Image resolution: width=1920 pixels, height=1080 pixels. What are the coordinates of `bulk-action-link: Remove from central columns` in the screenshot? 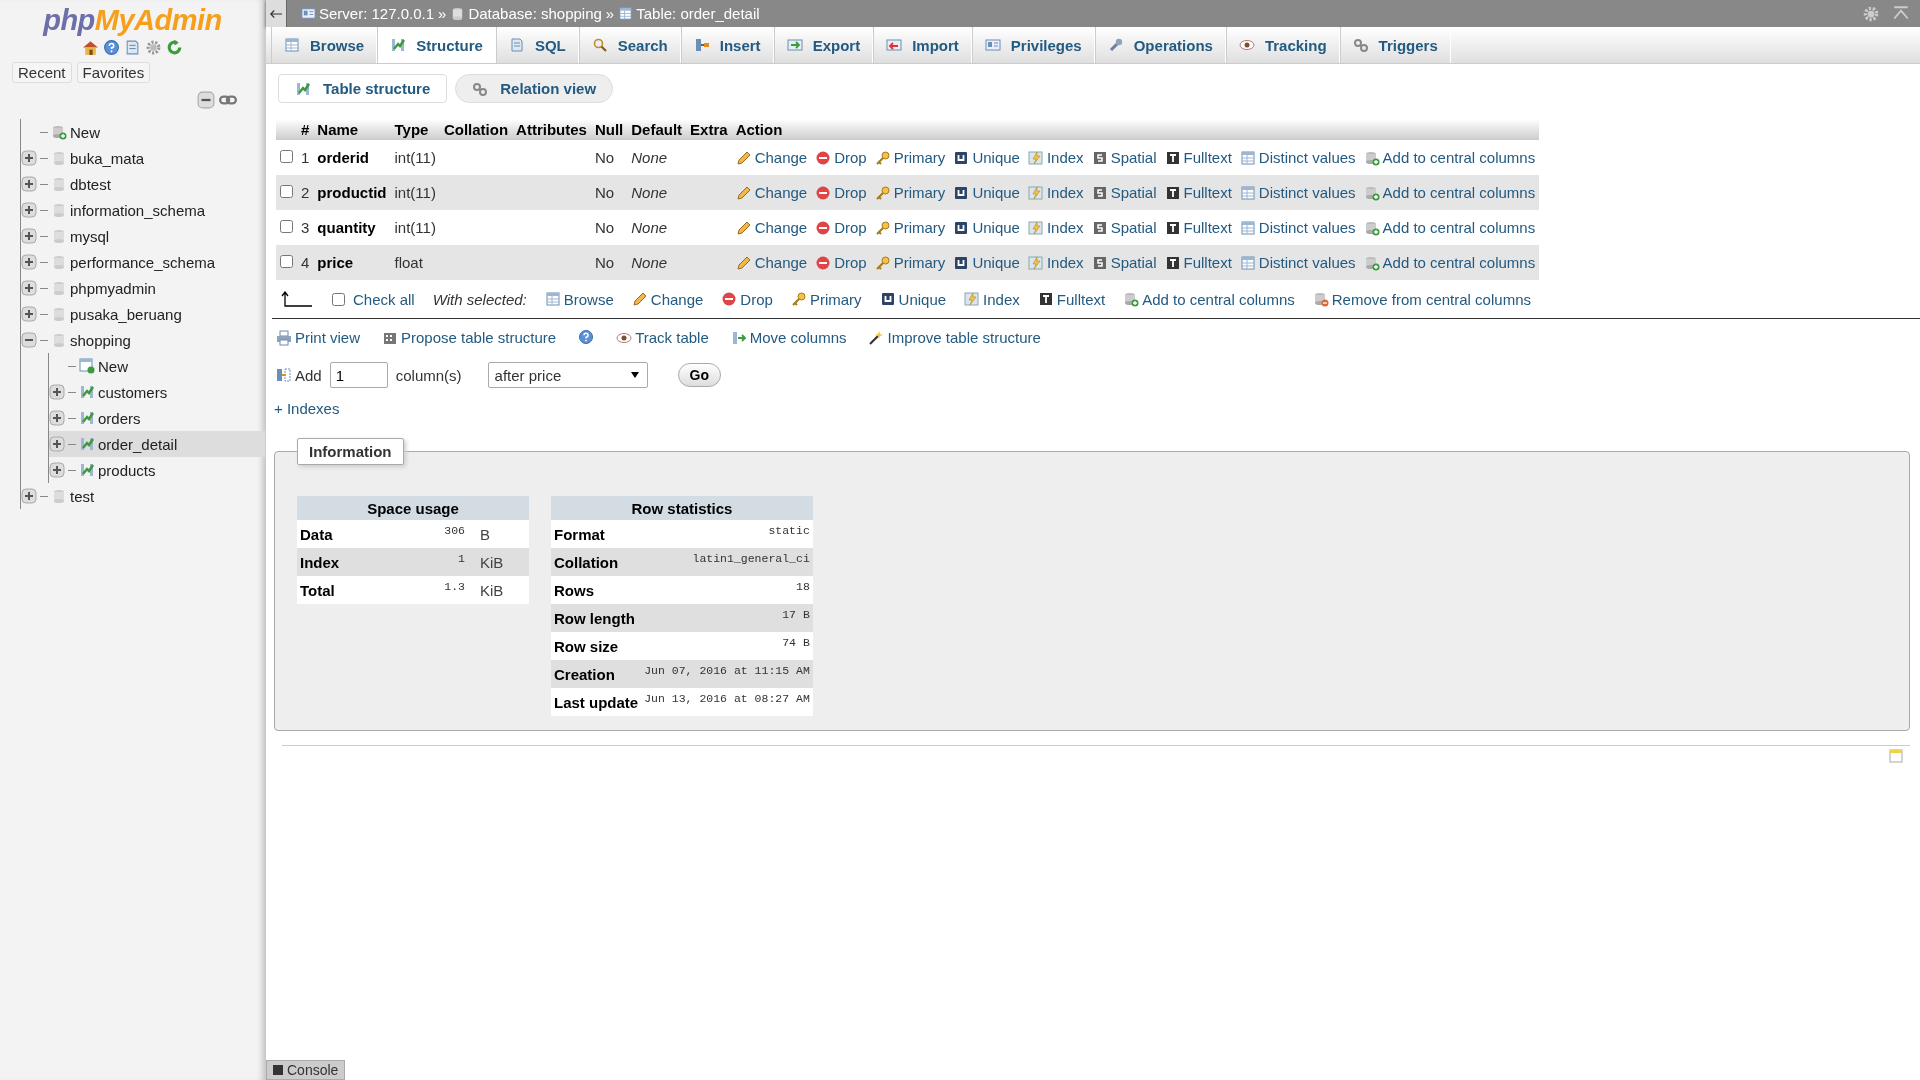 It's located at (1421, 299).